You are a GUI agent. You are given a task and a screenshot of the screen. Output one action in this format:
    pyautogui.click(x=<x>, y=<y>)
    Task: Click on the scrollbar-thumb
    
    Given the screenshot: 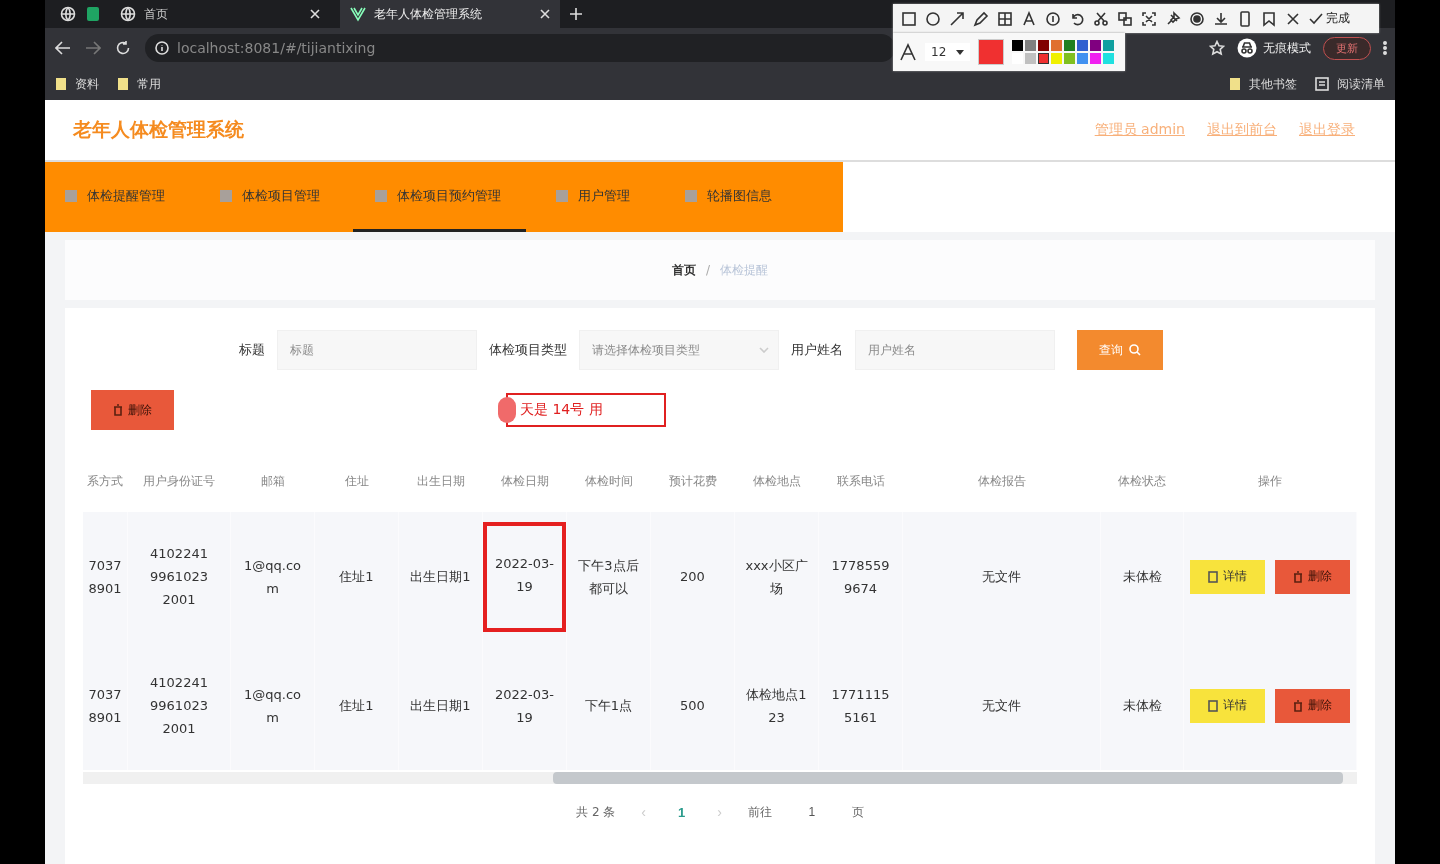 What is the action you would take?
    pyautogui.click(x=948, y=778)
    